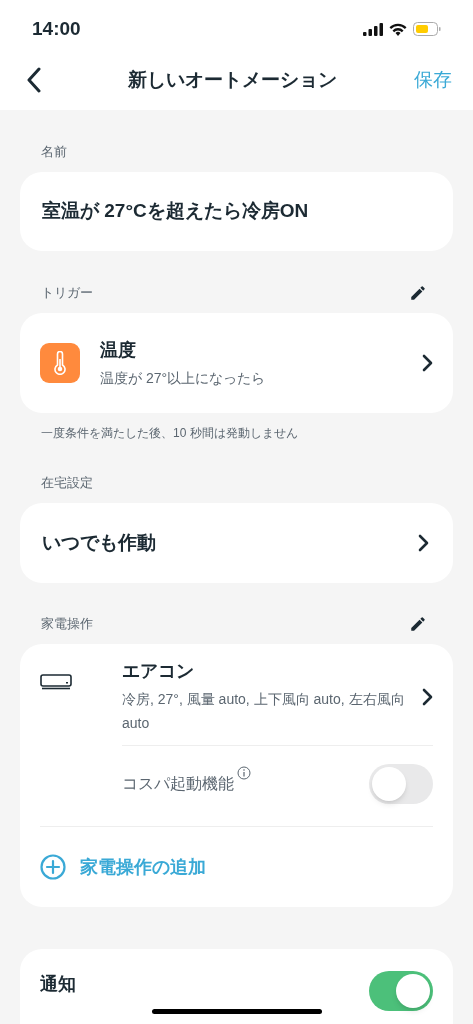 The width and height of the screenshot is (473, 1024). Describe the element at coordinates (427, 29) in the screenshot. I see `battery-icon` at that location.